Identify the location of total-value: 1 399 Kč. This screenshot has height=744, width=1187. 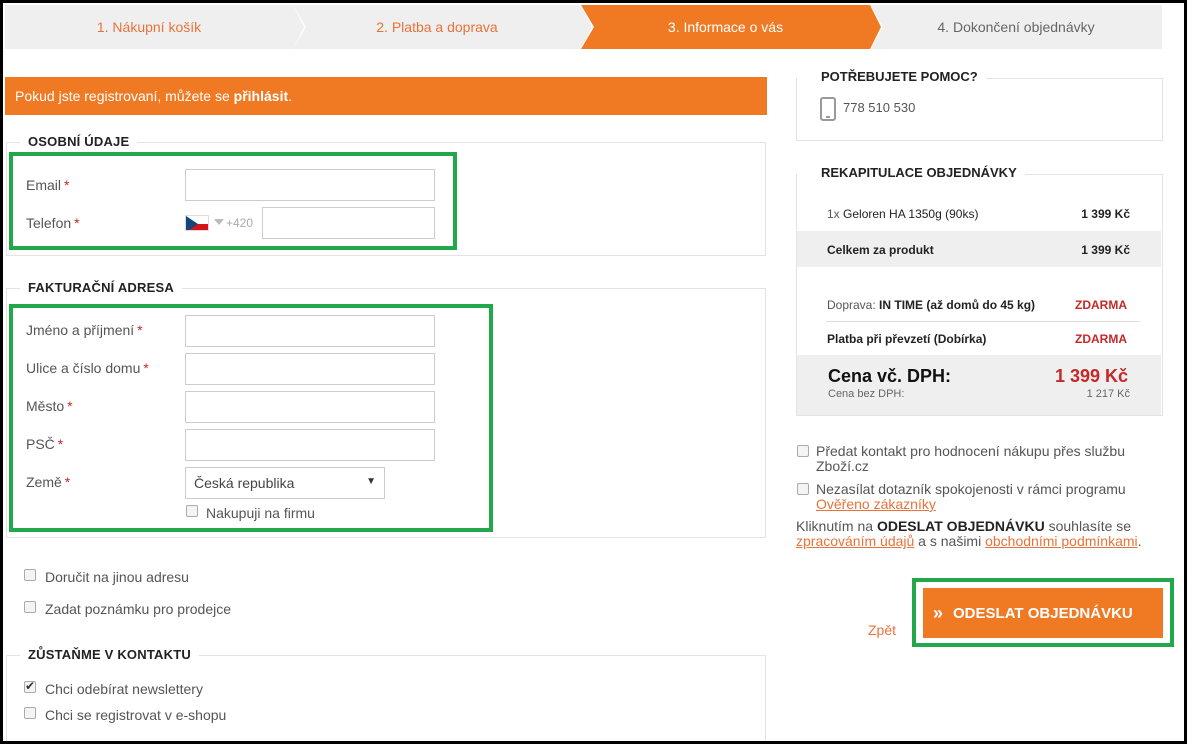
(1091, 376).